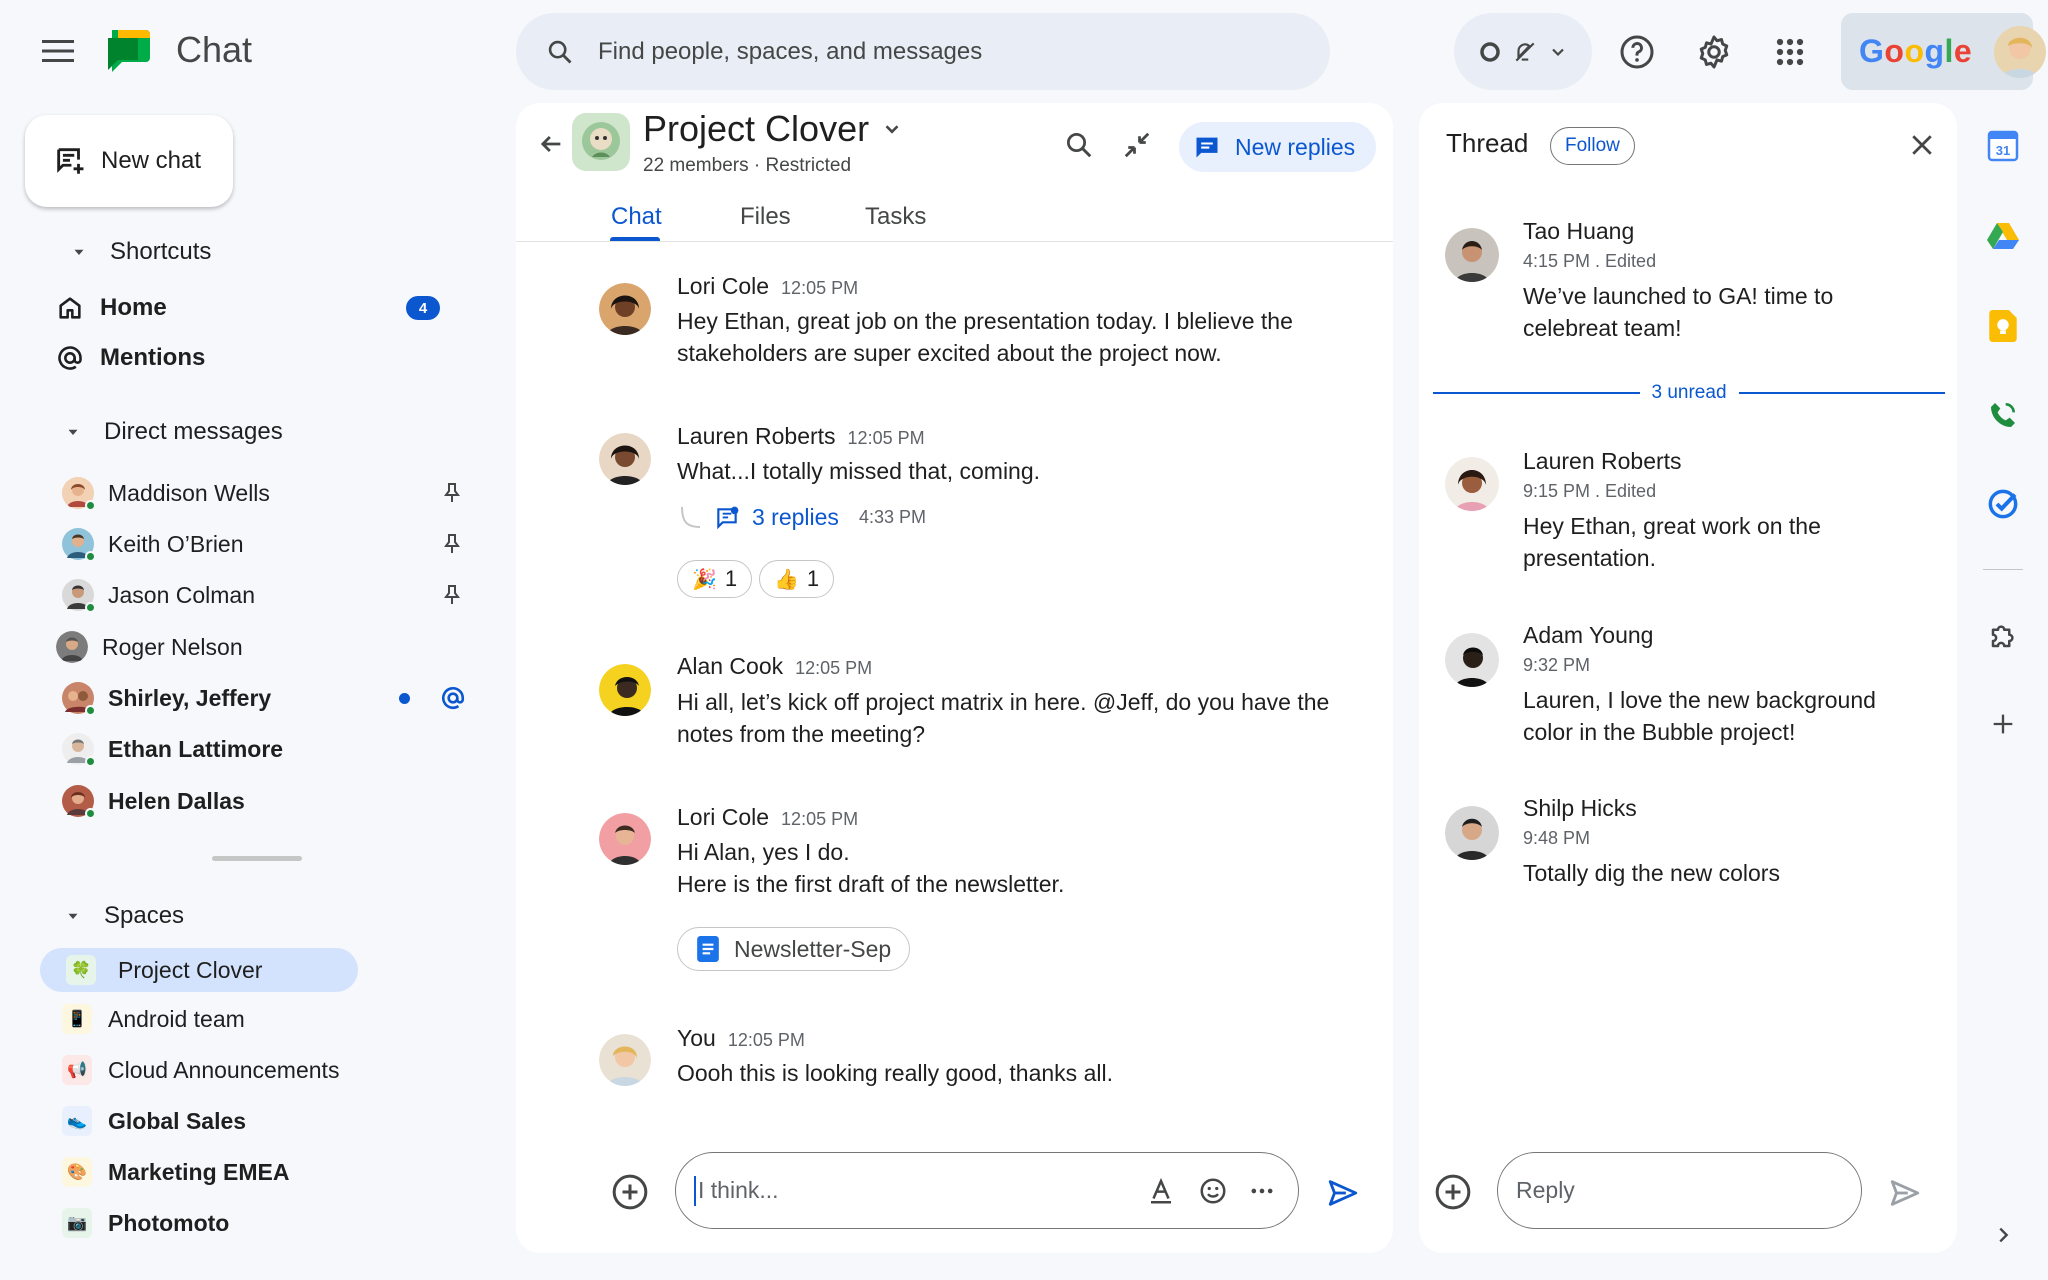 This screenshot has height=1280, width=2048. I want to click on back-button, so click(551, 144).